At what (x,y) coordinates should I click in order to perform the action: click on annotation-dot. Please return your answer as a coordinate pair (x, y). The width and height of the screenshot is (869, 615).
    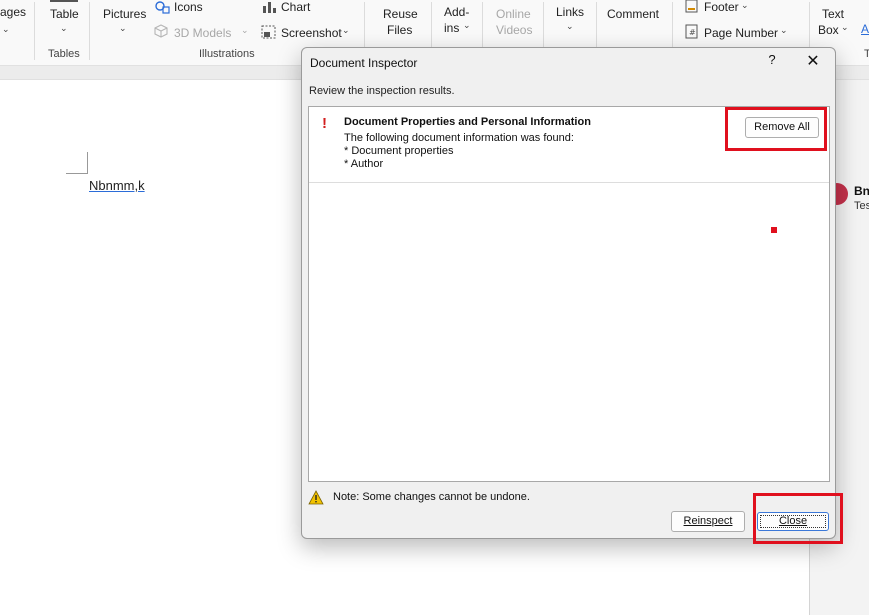
    Looking at the image, I should click on (774, 230).